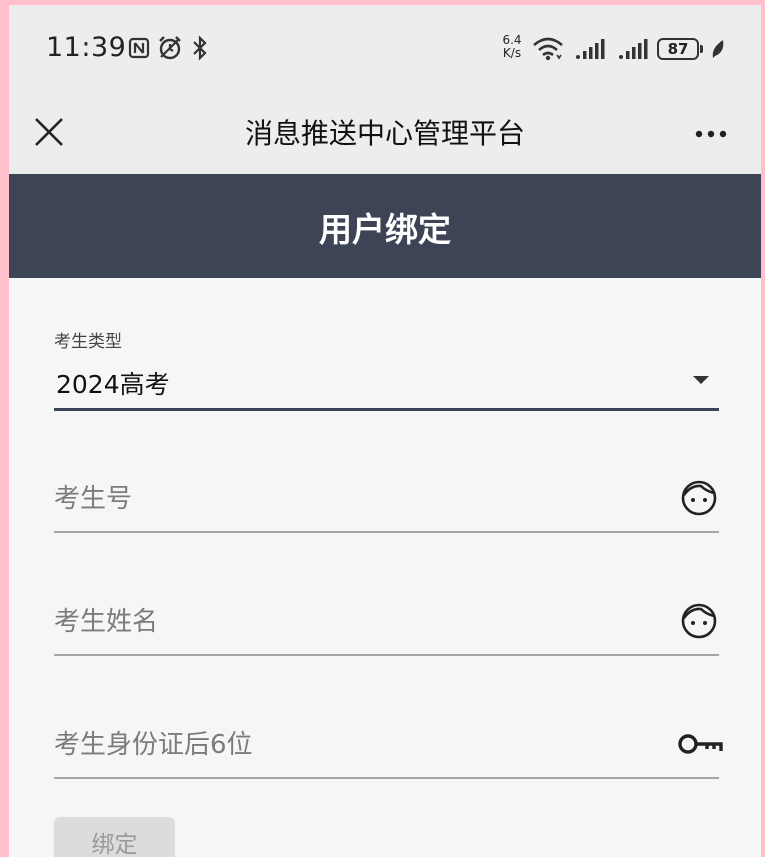  I want to click on id-suffix-input, so click(354, 745).